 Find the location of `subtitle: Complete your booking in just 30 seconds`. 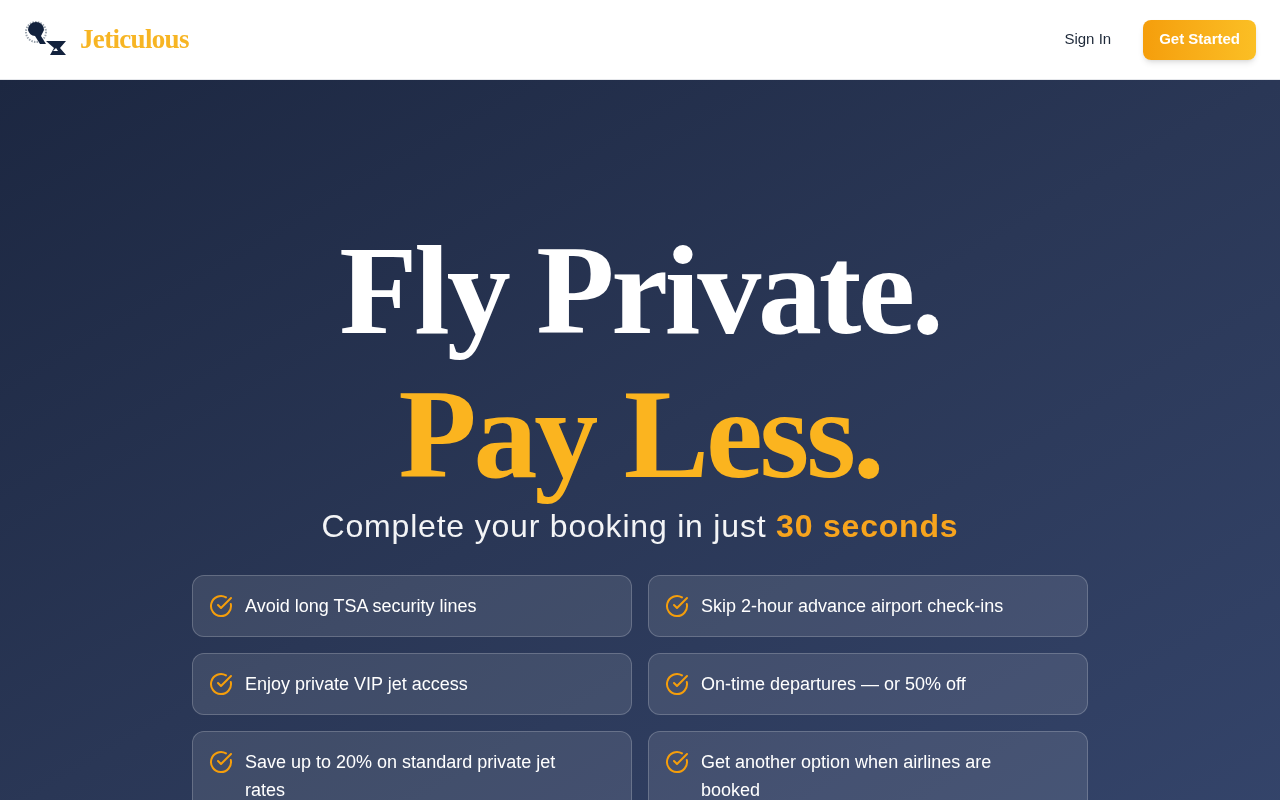

subtitle: Complete your booking in just 30 seconds is located at coordinates (640, 526).